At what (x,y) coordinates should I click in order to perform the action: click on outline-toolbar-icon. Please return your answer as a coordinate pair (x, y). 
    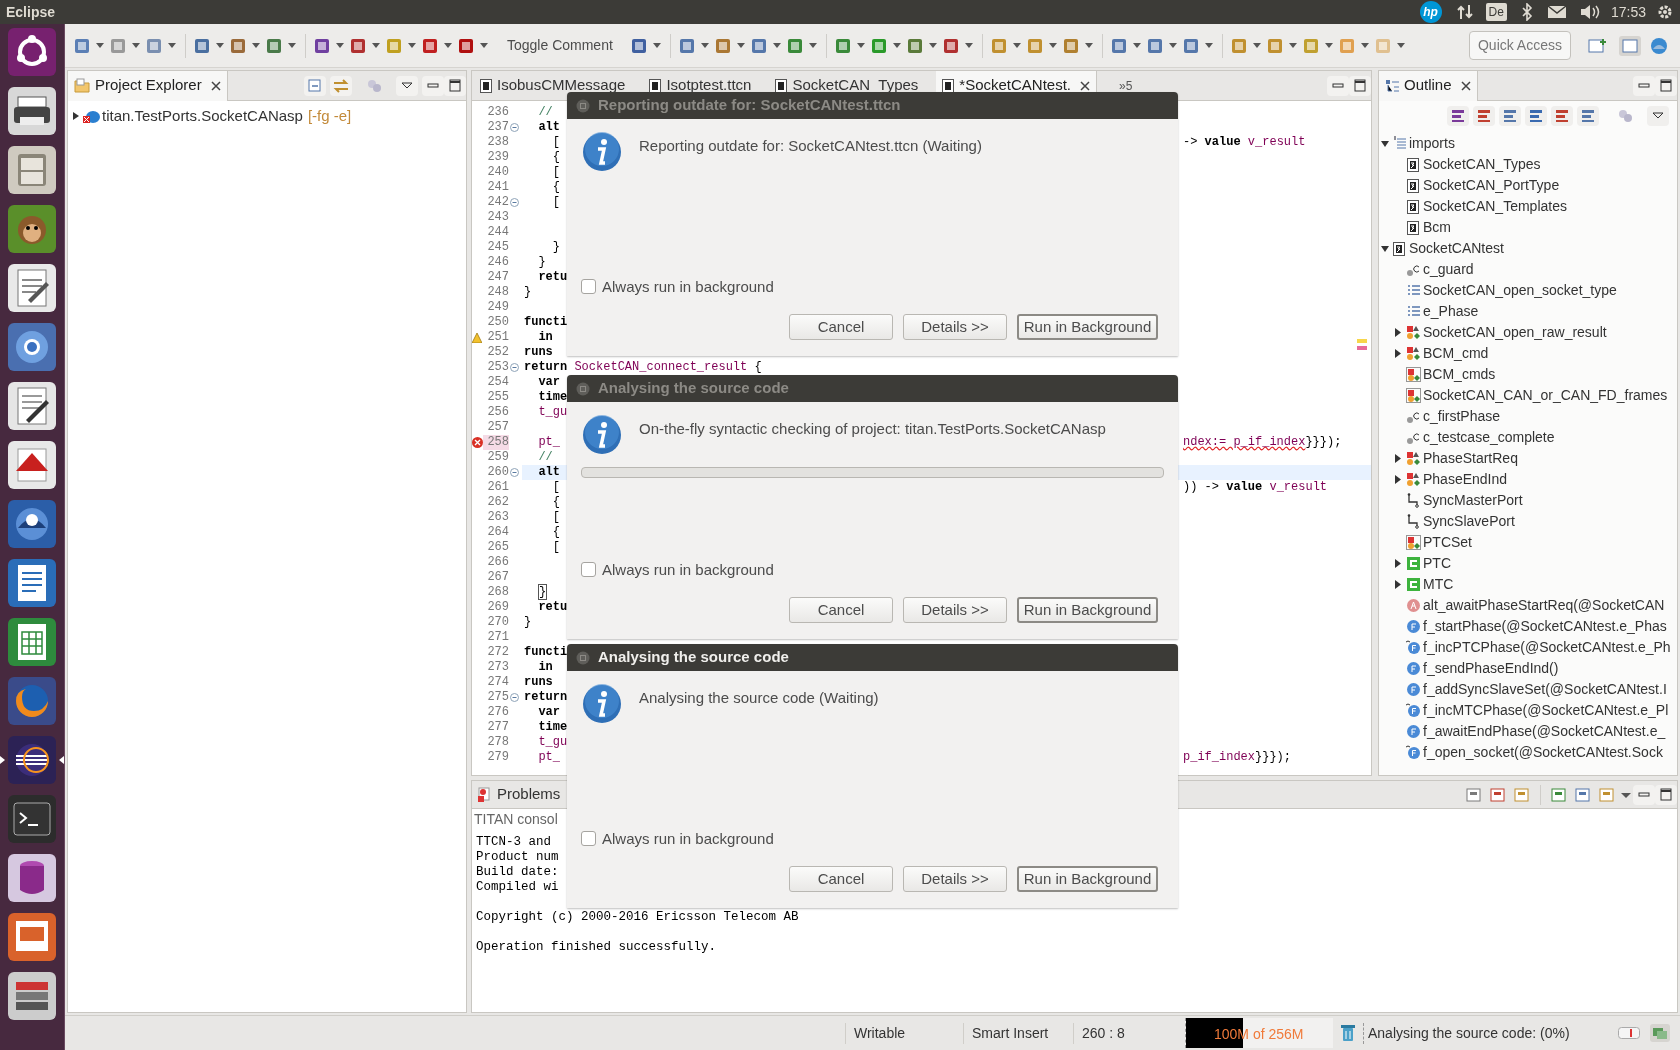
    Looking at the image, I should click on (1562, 116).